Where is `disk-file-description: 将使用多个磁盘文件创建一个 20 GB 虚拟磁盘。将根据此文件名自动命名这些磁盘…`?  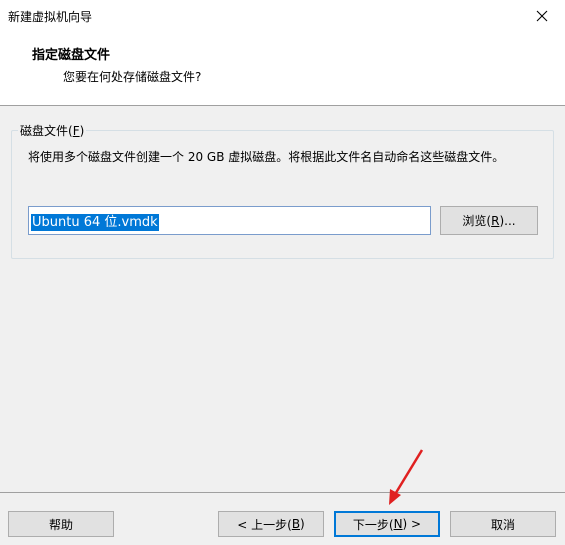 disk-file-description: 将使用多个磁盘文件创建一个 20 GB 虚拟磁盘。将根据此文件名自动命名这些磁盘… is located at coordinates (266, 157).